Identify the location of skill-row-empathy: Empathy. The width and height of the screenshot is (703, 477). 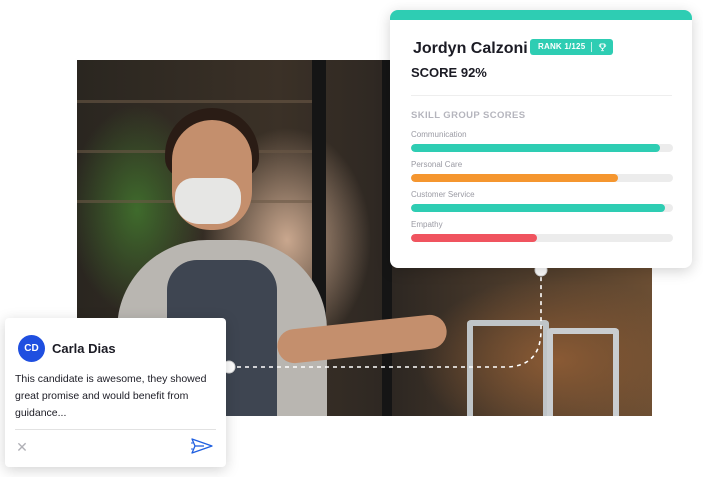
(542, 231).